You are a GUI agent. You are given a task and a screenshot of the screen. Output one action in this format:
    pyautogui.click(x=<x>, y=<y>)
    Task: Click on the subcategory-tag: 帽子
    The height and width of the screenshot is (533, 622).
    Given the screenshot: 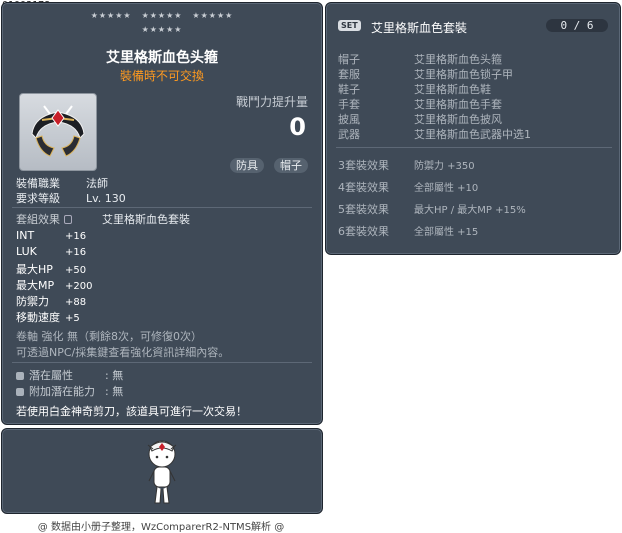 What is the action you would take?
    pyautogui.click(x=291, y=165)
    